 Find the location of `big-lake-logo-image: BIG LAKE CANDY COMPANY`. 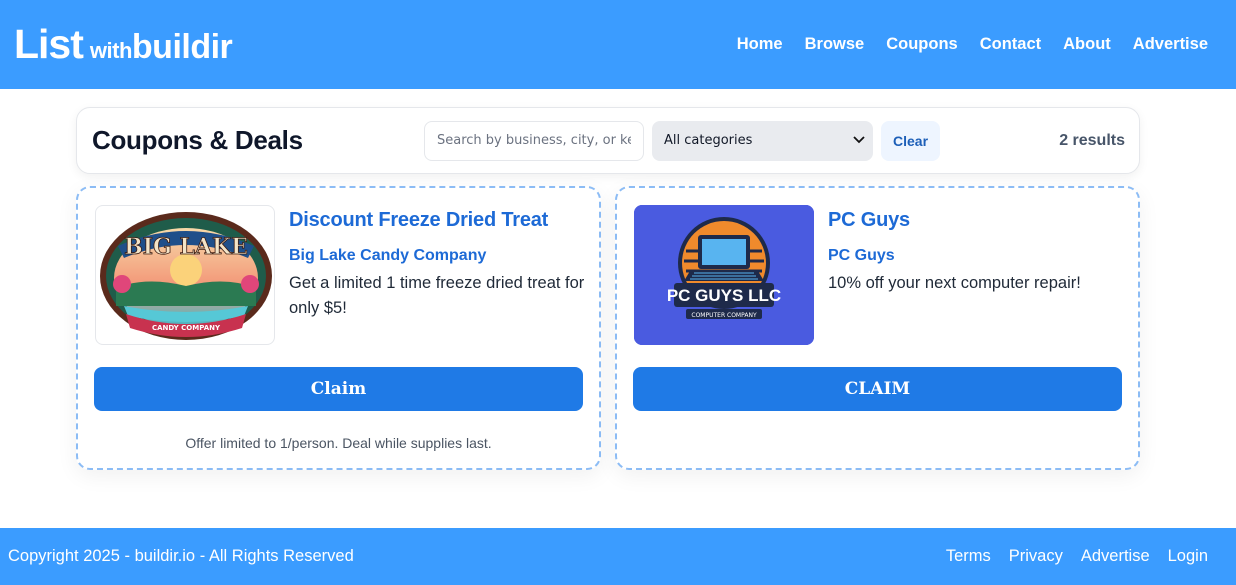

big-lake-logo-image: BIG LAKE CANDY COMPANY is located at coordinates (185, 275).